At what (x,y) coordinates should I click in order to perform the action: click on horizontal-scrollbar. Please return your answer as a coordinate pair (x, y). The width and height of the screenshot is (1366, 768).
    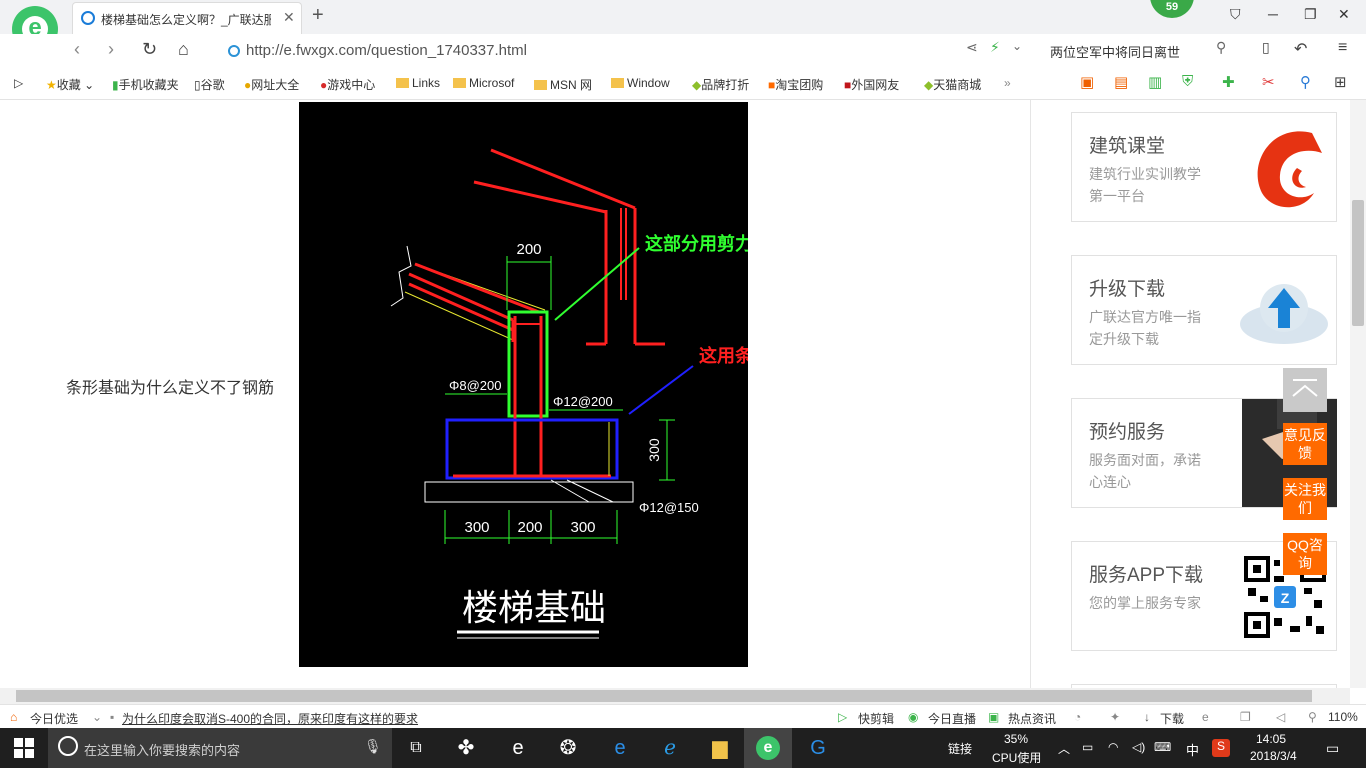
    Looking at the image, I should click on (675, 696).